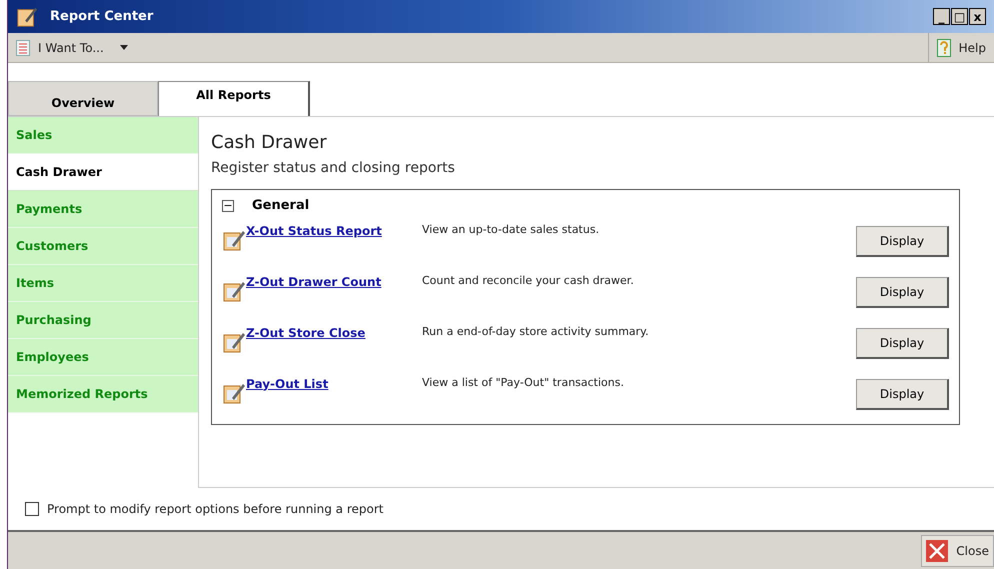 The height and width of the screenshot is (569, 994). What do you see at coordinates (103, 246) in the screenshot?
I see `sidebar-item: Customers` at bounding box center [103, 246].